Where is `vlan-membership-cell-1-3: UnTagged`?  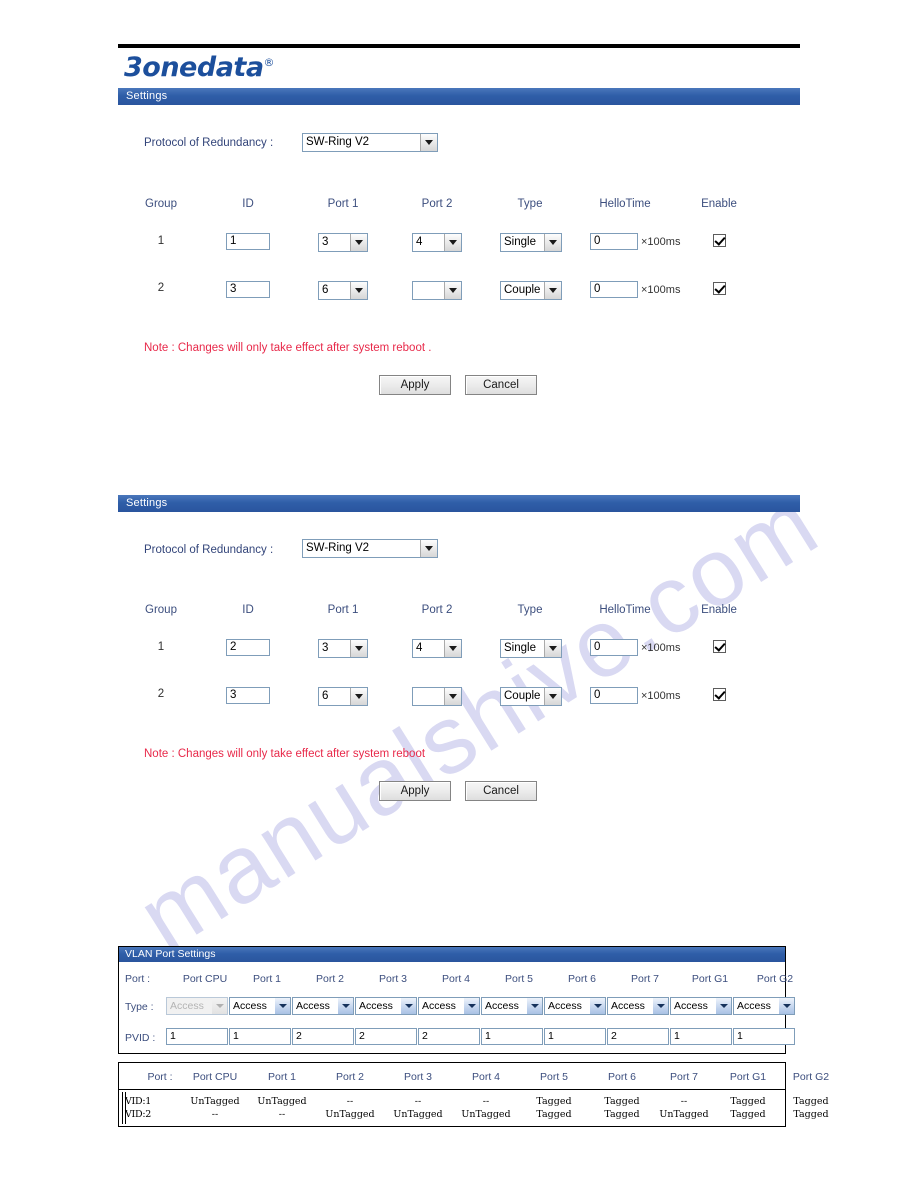
vlan-membership-cell-1-3: UnTagged is located at coordinates (418, 1114).